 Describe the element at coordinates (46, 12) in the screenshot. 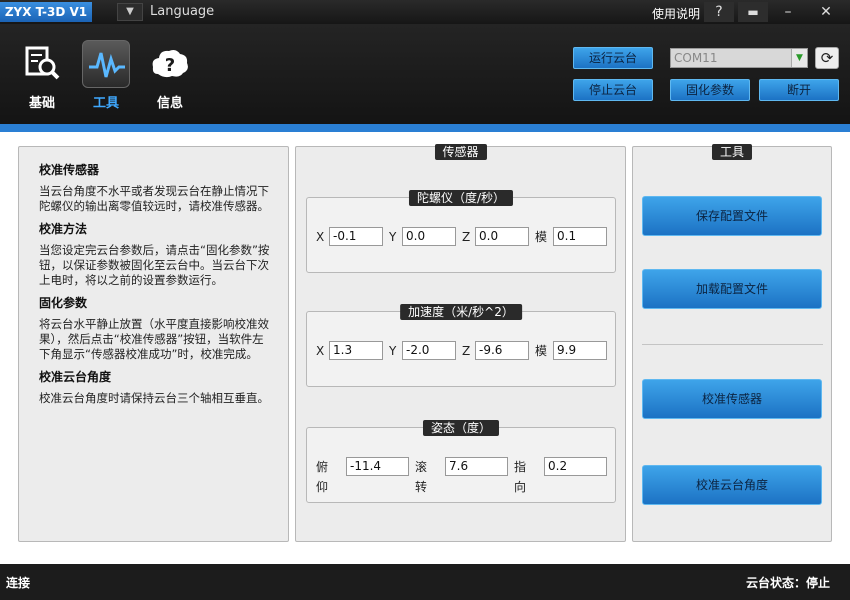

I see `app-title: ZYX T-3D V1` at that location.